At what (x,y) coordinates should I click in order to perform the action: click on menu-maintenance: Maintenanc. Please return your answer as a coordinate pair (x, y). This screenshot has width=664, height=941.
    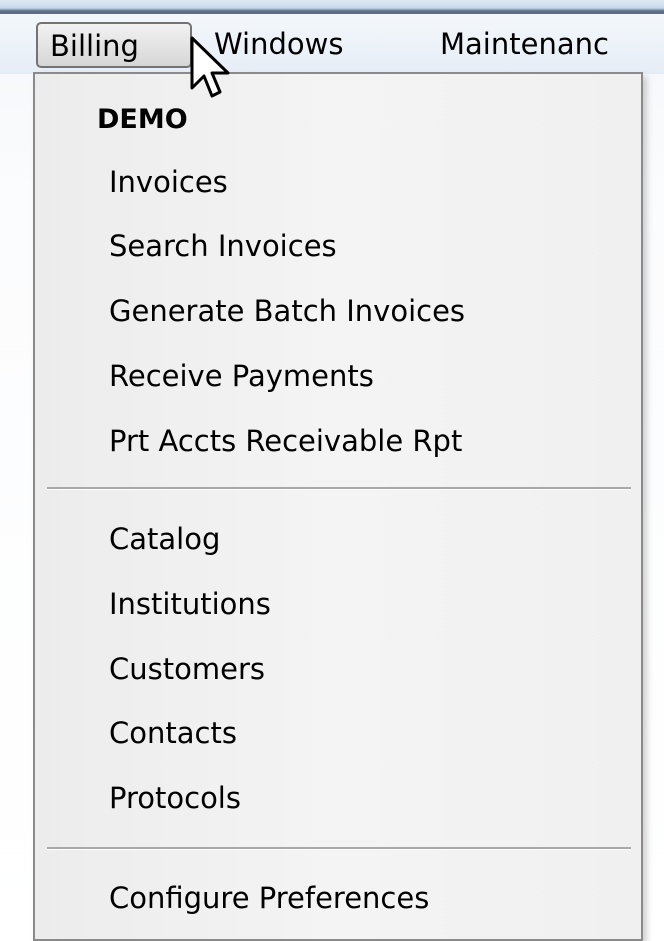
    Looking at the image, I should click on (524, 45).